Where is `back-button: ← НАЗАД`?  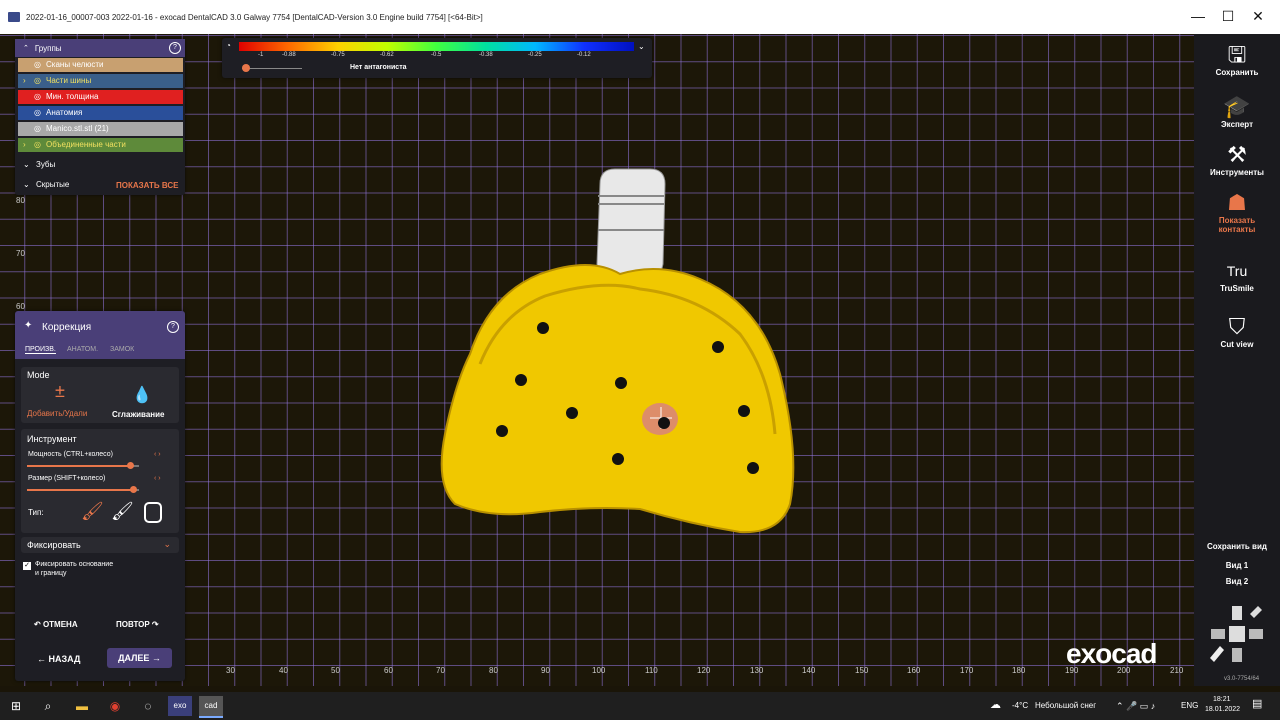 back-button: ← НАЗАД is located at coordinates (58, 659).